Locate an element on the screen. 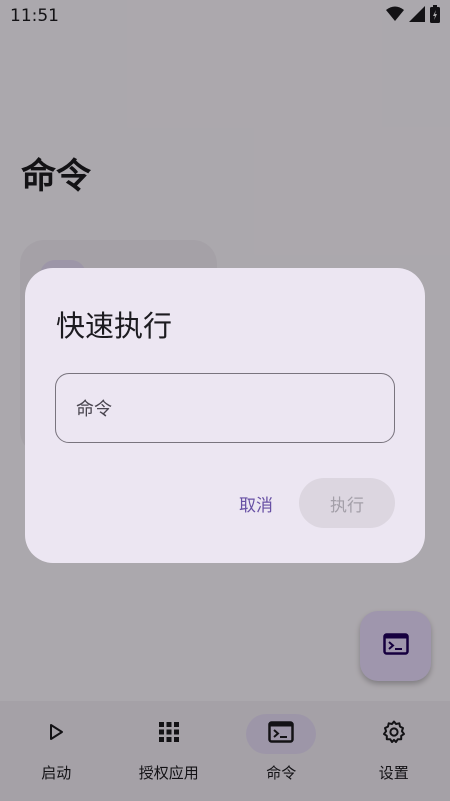 Image resolution: width=450 pixels, height=801 pixels. cancel-button: 取消 is located at coordinates (256, 503).